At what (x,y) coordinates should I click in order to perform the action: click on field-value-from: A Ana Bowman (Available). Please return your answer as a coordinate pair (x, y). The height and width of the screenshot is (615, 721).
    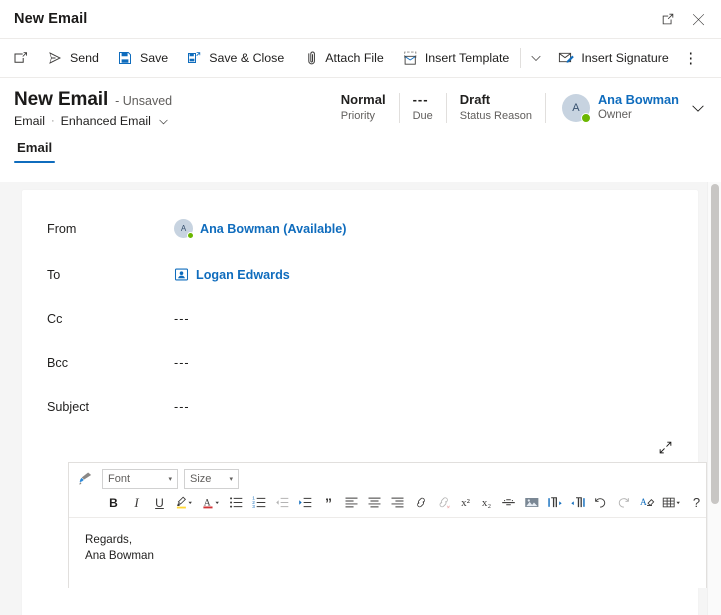
    Looking at the image, I should click on (436, 229).